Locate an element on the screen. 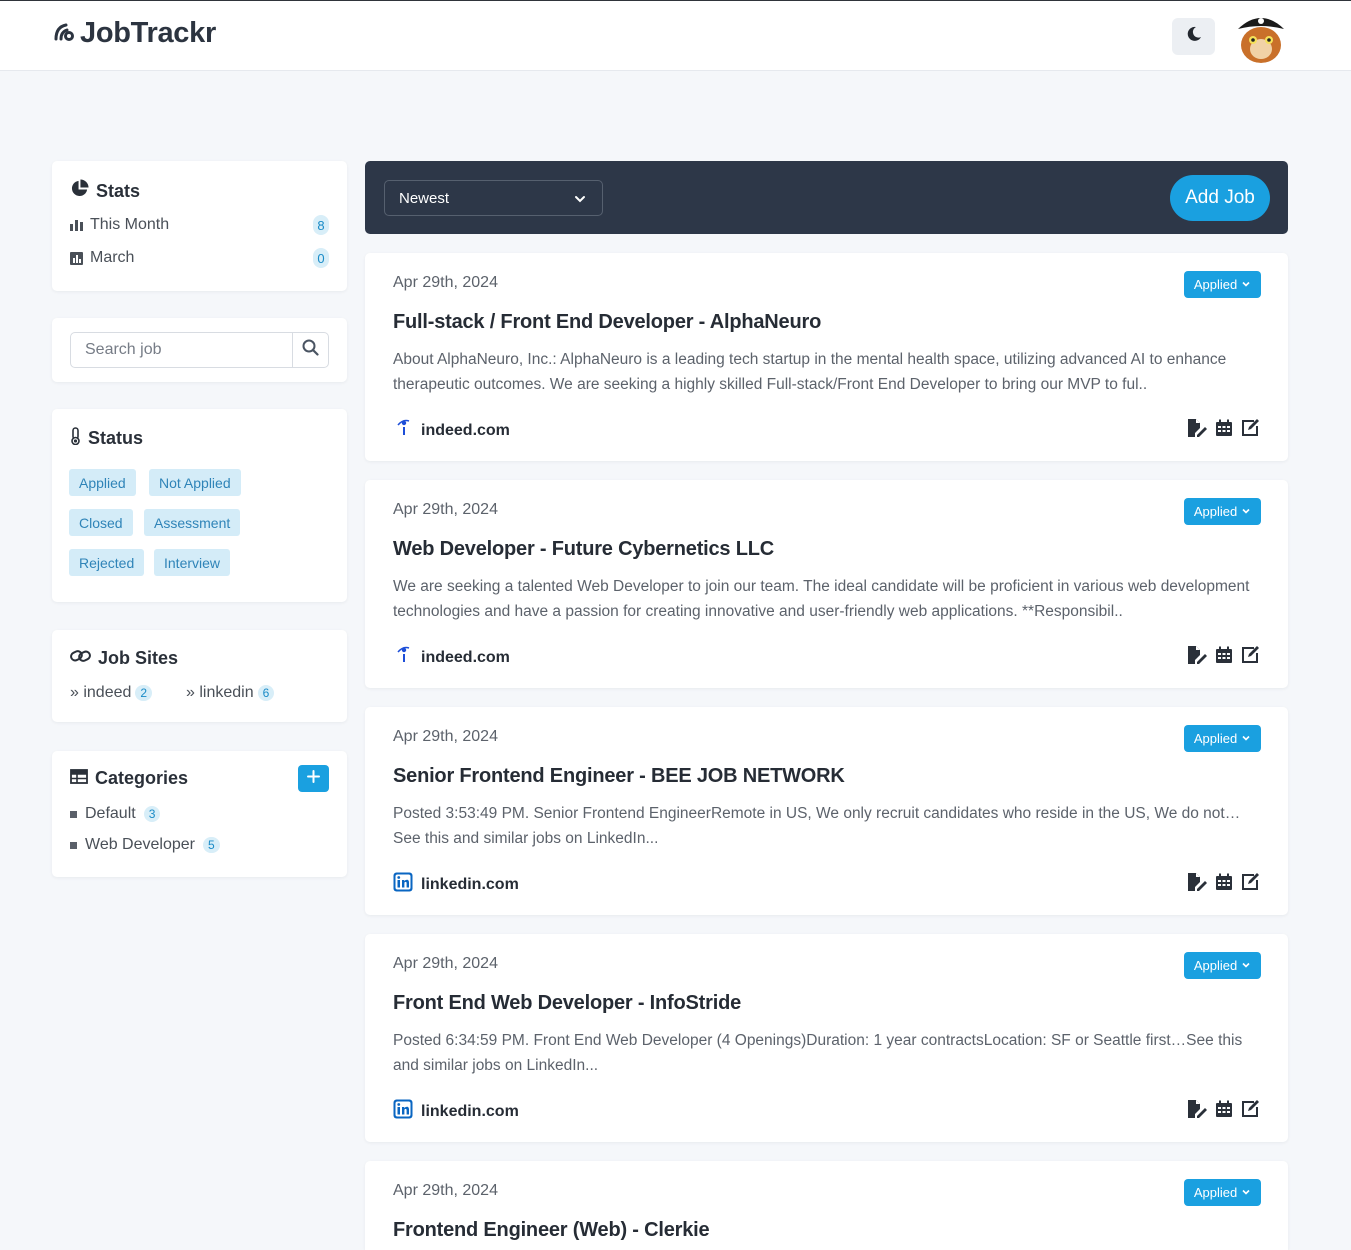 This screenshot has width=1351, height=1250. status-tag-not-applied: Not Applied is located at coordinates (195, 482).